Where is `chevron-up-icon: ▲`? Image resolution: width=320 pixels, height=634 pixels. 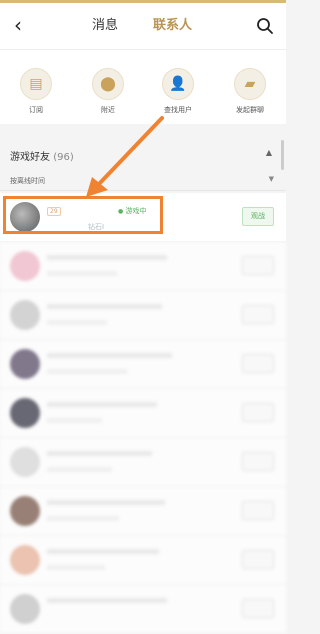 chevron-up-icon: ▲ is located at coordinates (269, 152).